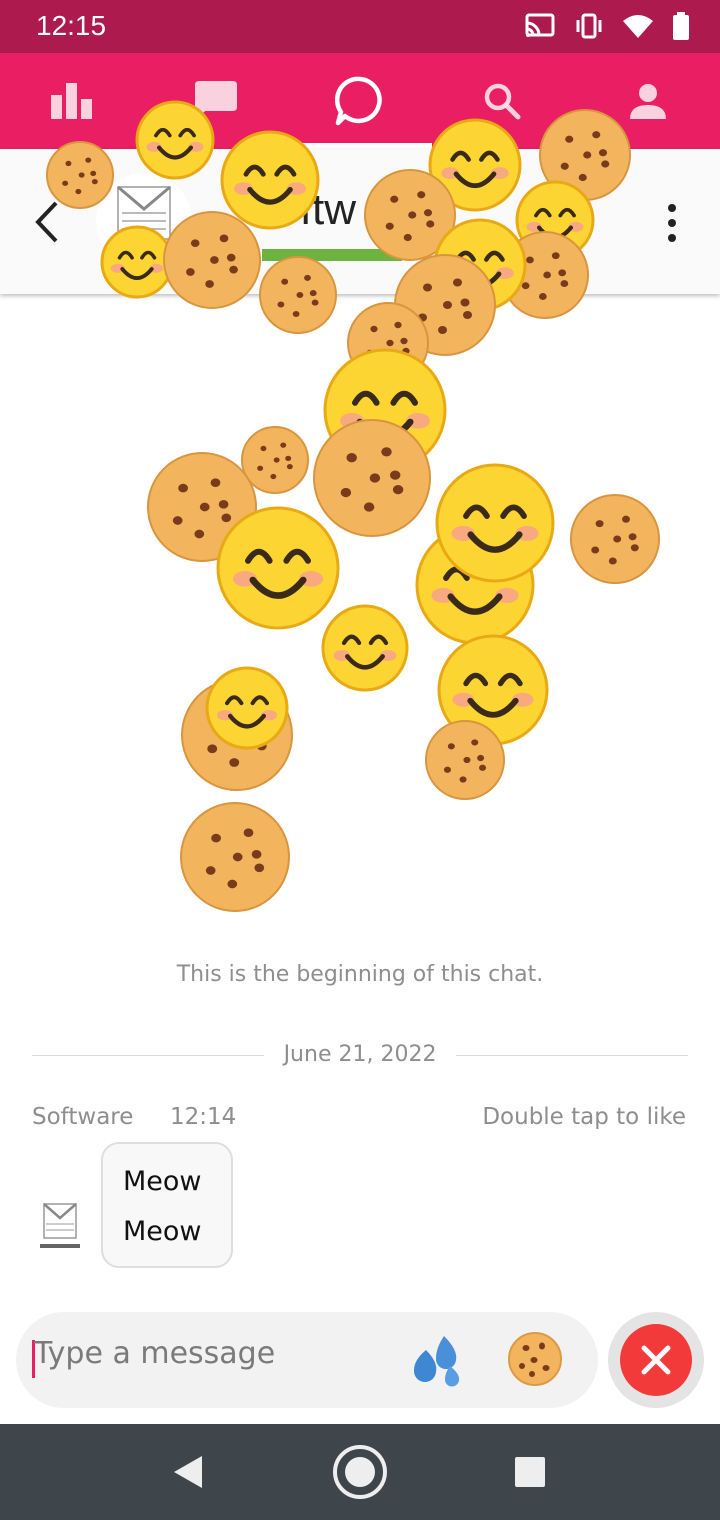 This screenshot has height=1520, width=720. I want to click on nav-back-icon, so click(188, 1472).